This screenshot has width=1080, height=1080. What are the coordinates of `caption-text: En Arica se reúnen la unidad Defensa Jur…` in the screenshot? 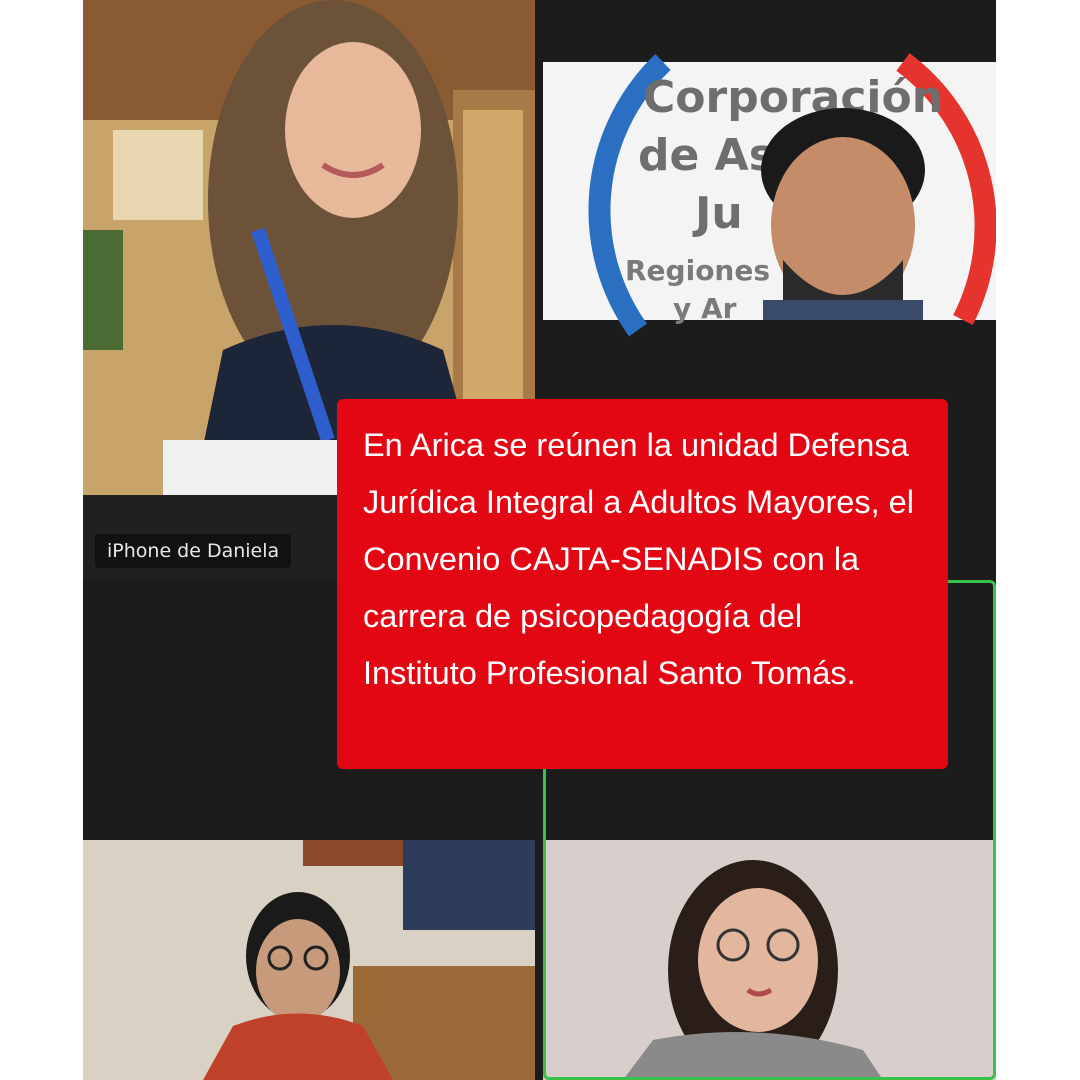 It's located at (638, 559).